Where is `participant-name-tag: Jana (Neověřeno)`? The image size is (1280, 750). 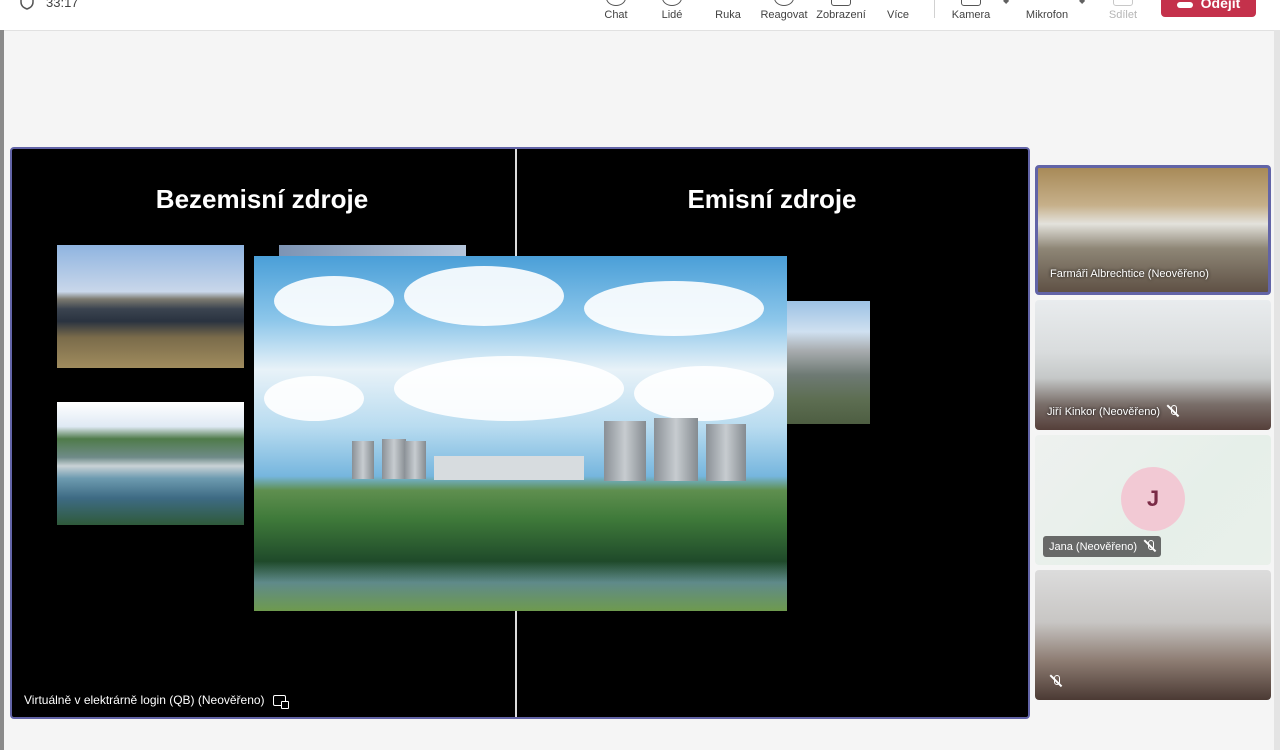
participant-name-tag: Jana (Neověřeno) is located at coordinates (1102, 546).